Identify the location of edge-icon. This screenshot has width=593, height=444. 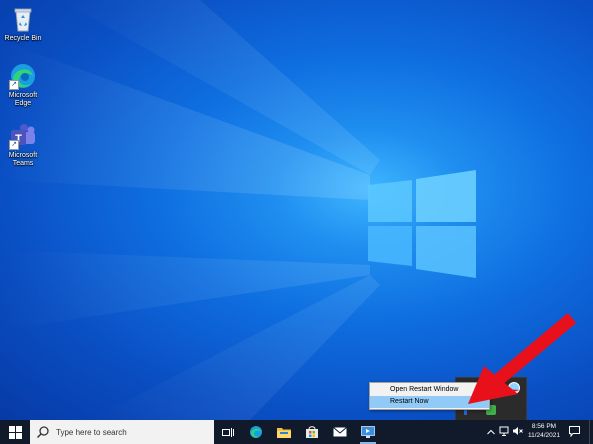
(256, 432).